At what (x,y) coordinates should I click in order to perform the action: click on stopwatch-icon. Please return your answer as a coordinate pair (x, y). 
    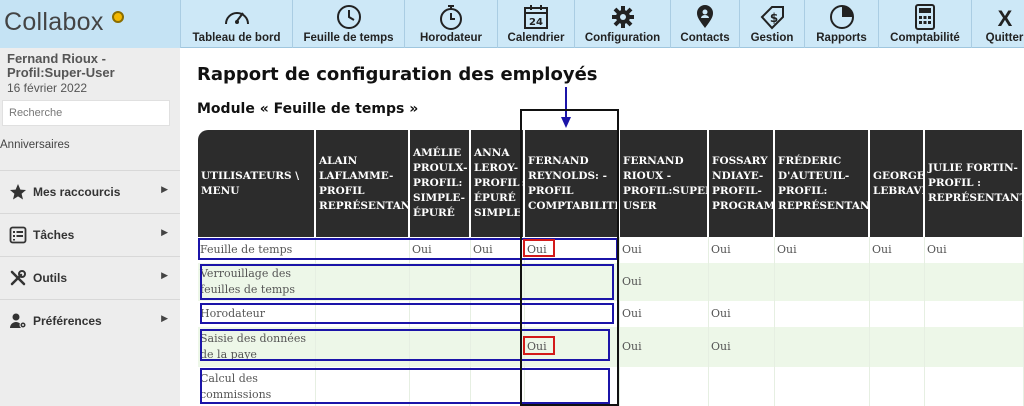
    Looking at the image, I should click on (451, 17).